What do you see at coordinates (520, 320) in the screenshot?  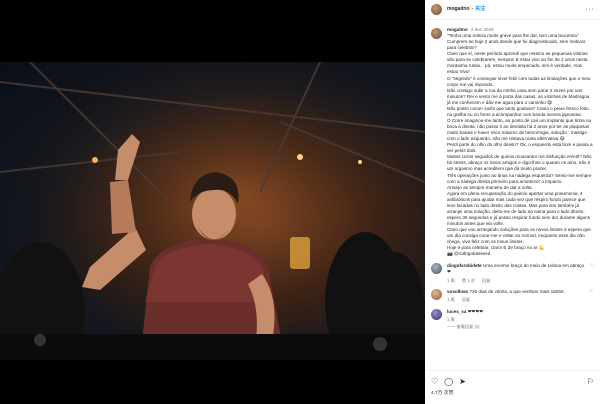 I see `comment-meta: 1 周` at bounding box center [520, 320].